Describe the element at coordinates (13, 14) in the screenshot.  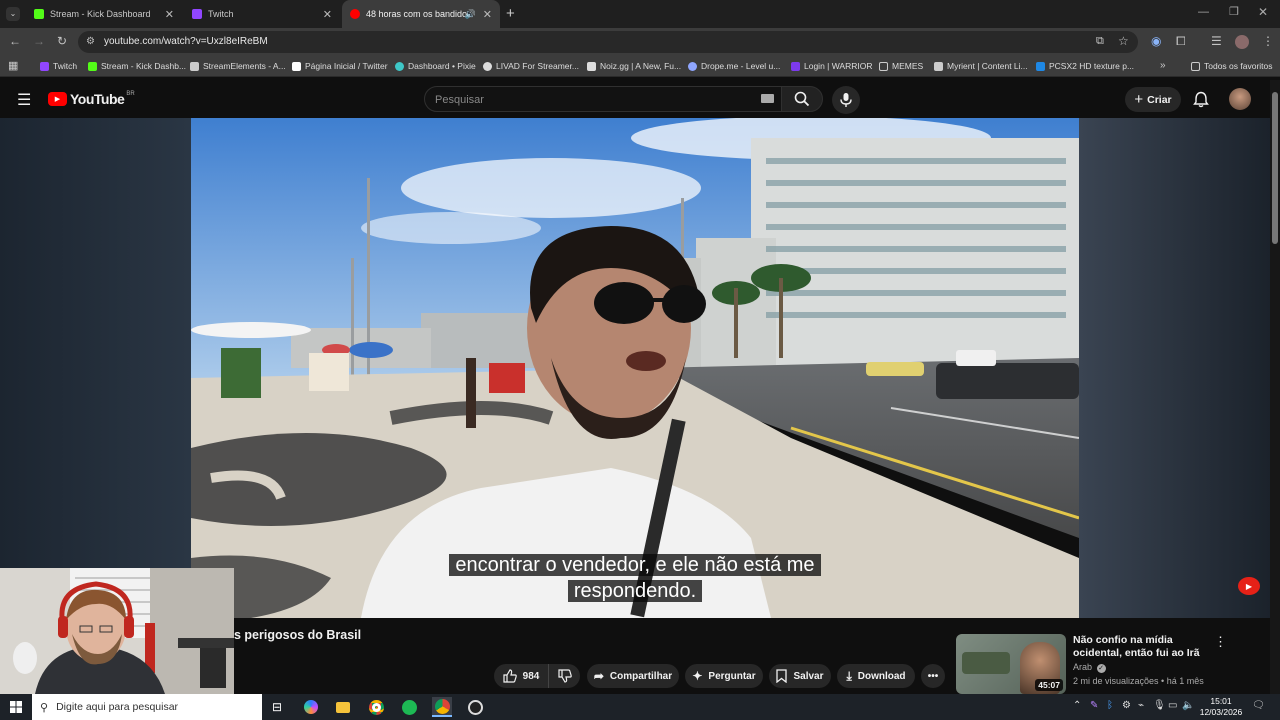
I see `tab-search-icon: ⌄` at that location.